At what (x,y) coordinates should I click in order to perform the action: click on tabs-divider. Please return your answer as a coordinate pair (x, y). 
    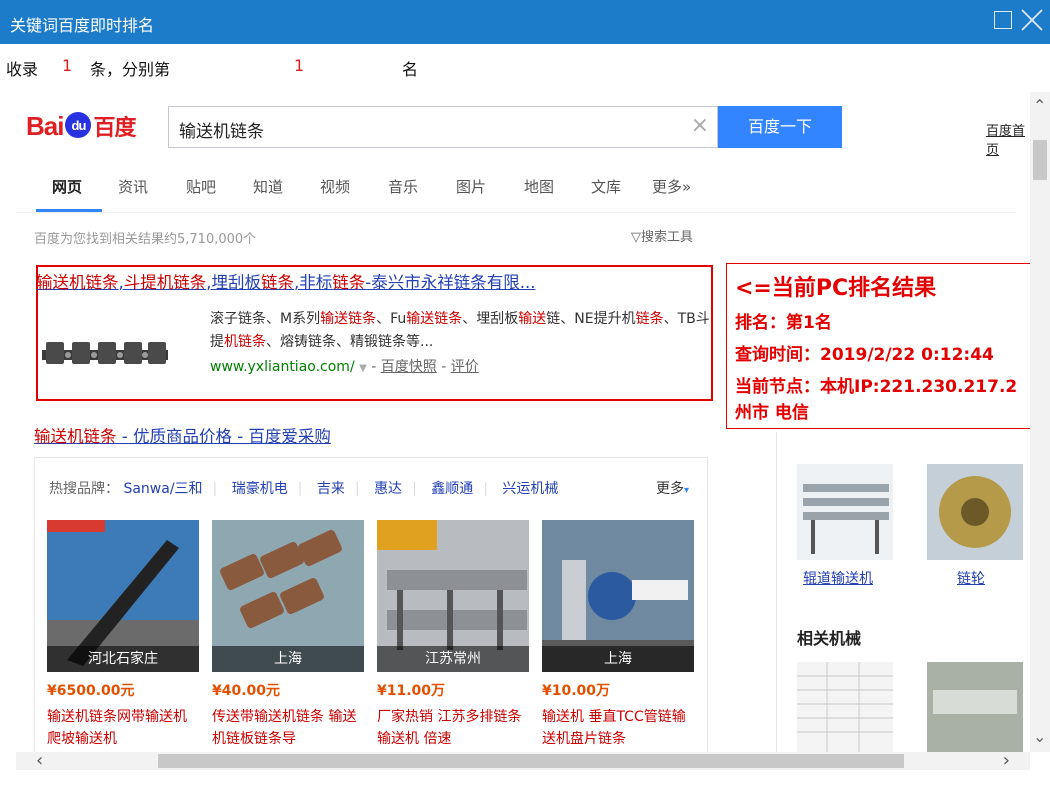
    Looking at the image, I should click on (516, 212).